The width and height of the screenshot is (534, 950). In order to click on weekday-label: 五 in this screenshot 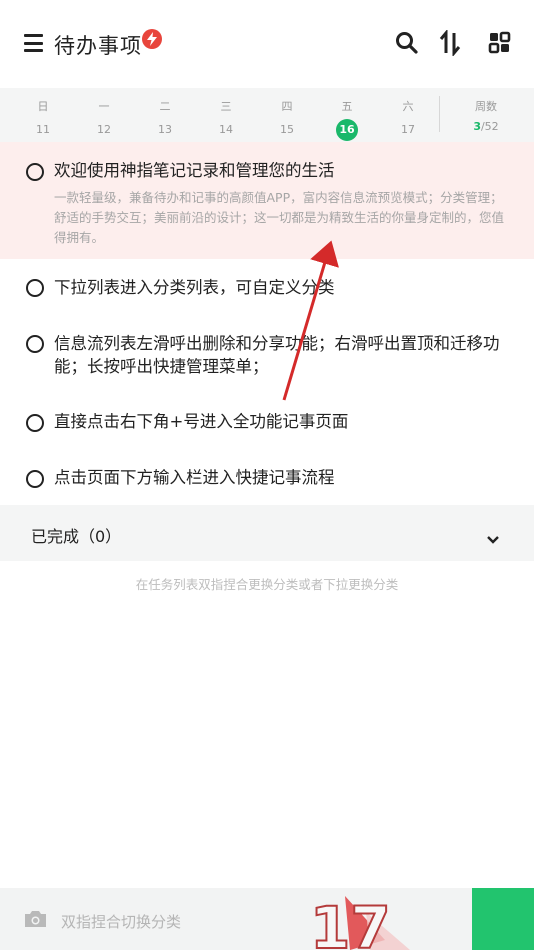, I will do `click(347, 106)`.